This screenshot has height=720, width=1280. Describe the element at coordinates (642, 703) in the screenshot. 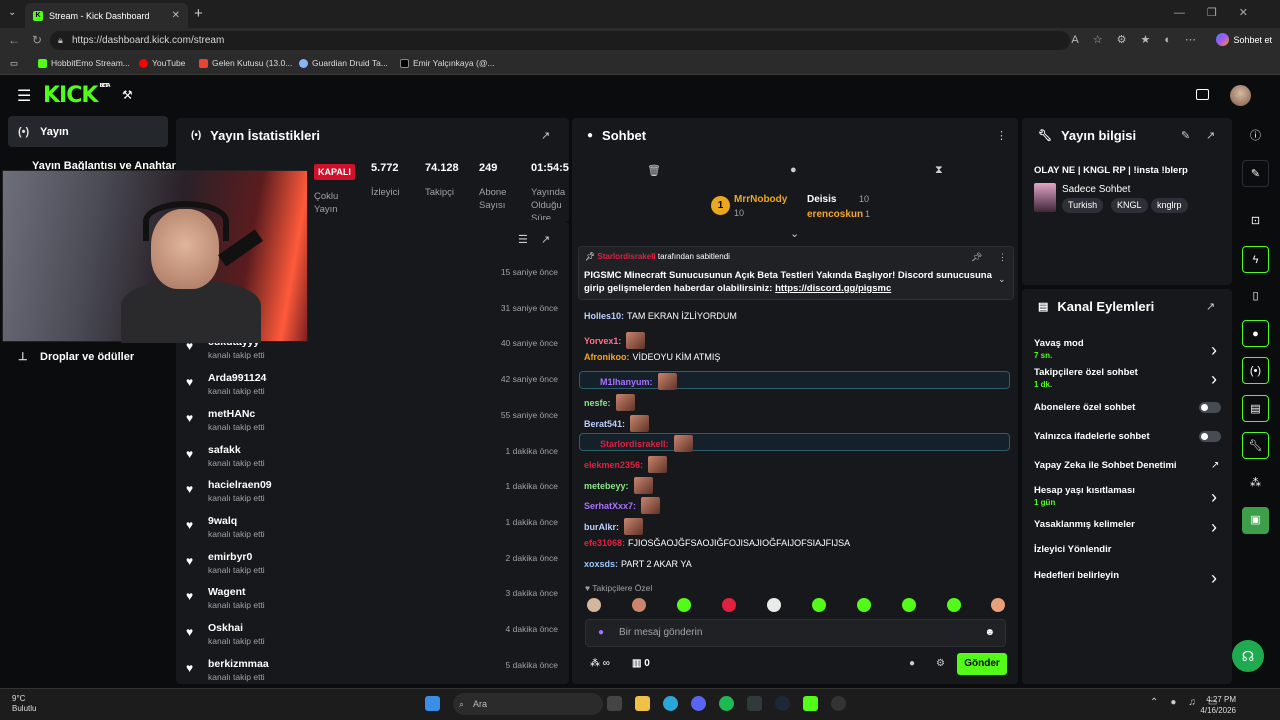

I see `file-explorer-icon` at that location.